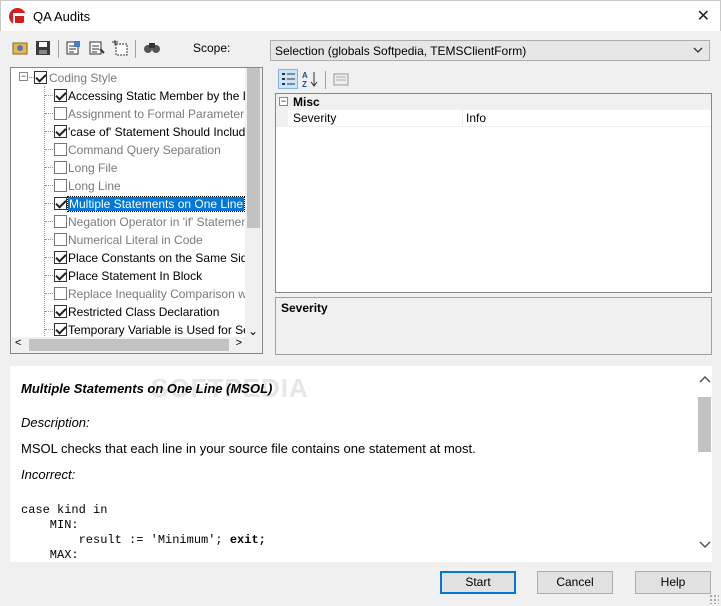  What do you see at coordinates (135, 276) in the screenshot?
I see `rule-label: Place Statement In Block` at bounding box center [135, 276].